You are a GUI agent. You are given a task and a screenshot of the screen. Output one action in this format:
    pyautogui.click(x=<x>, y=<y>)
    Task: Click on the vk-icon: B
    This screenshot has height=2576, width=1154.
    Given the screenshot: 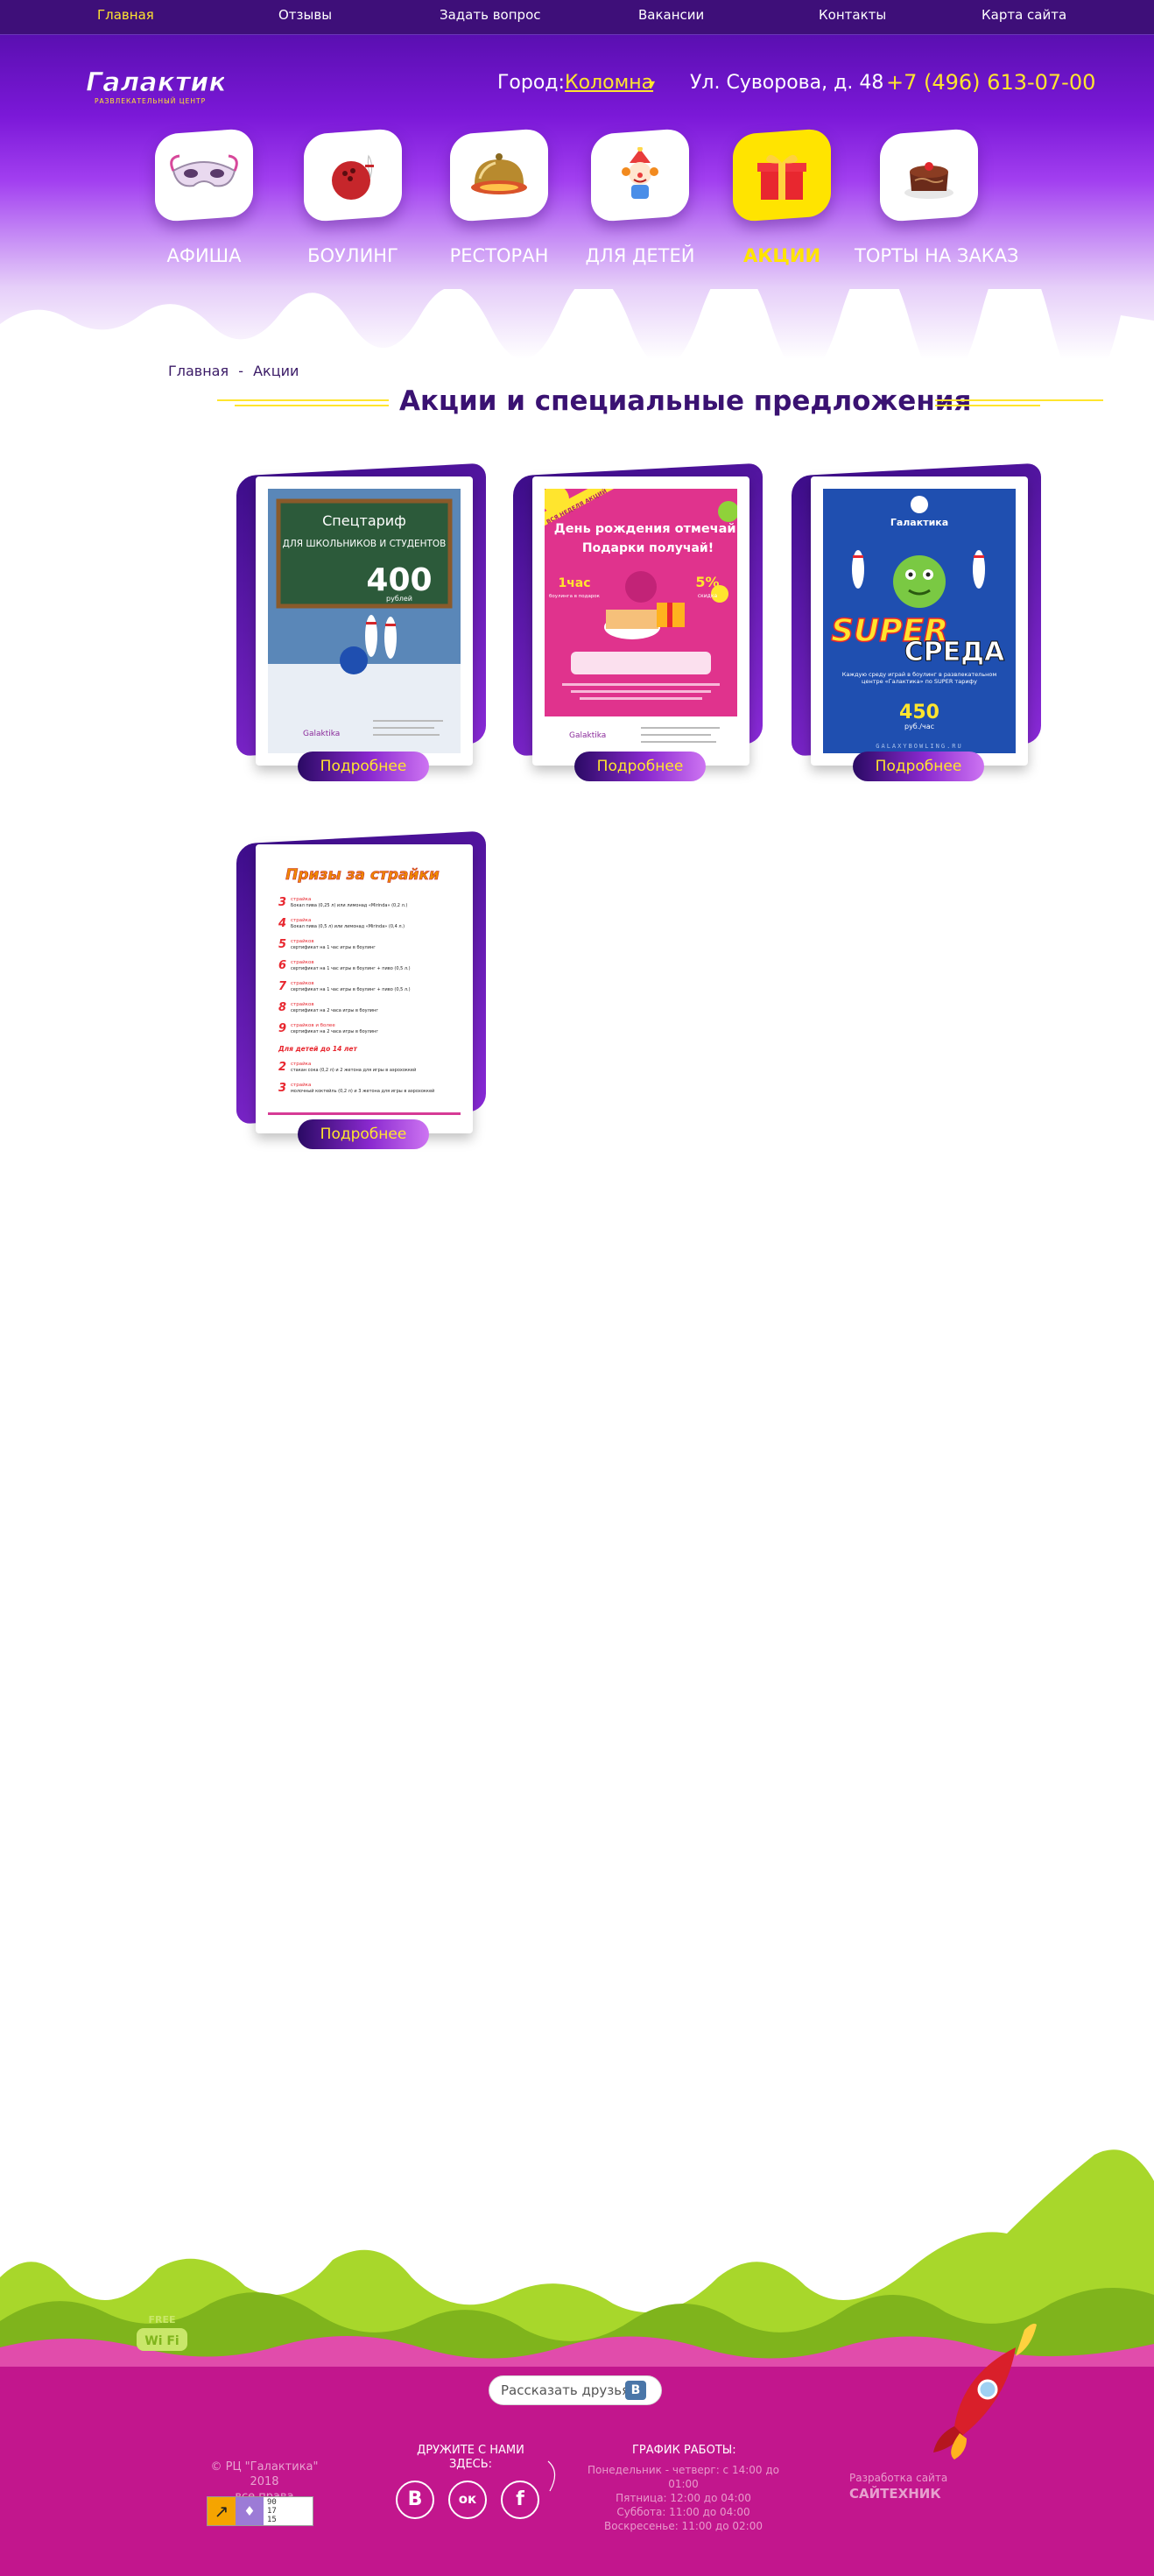 What is the action you would take?
    pyautogui.click(x=635, y=2390)
    